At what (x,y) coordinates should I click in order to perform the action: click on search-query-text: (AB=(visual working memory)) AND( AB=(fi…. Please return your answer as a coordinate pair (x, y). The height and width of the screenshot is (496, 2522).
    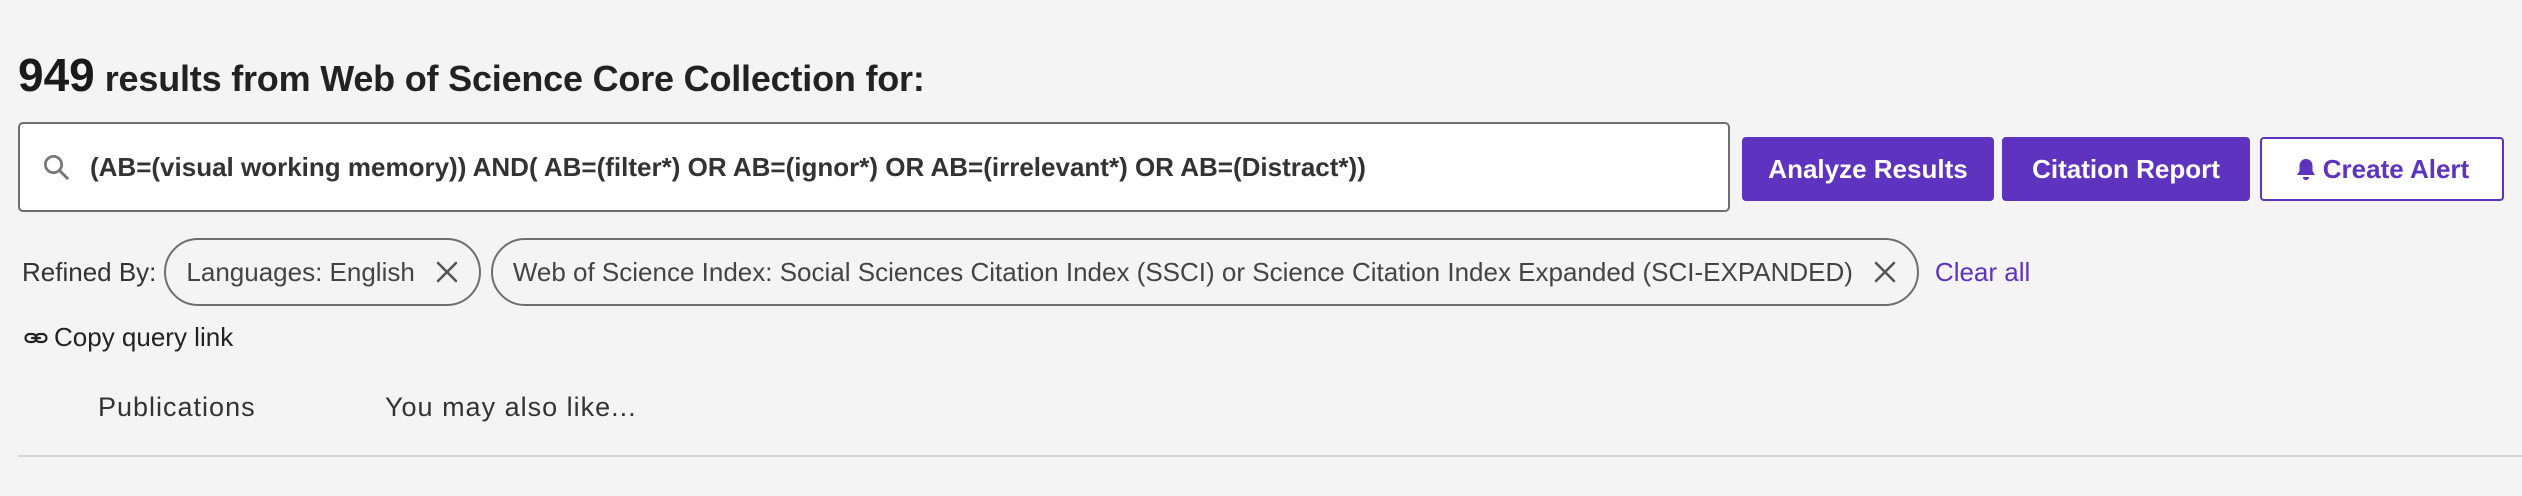
    Looking at the image, I should click on (728, 167).